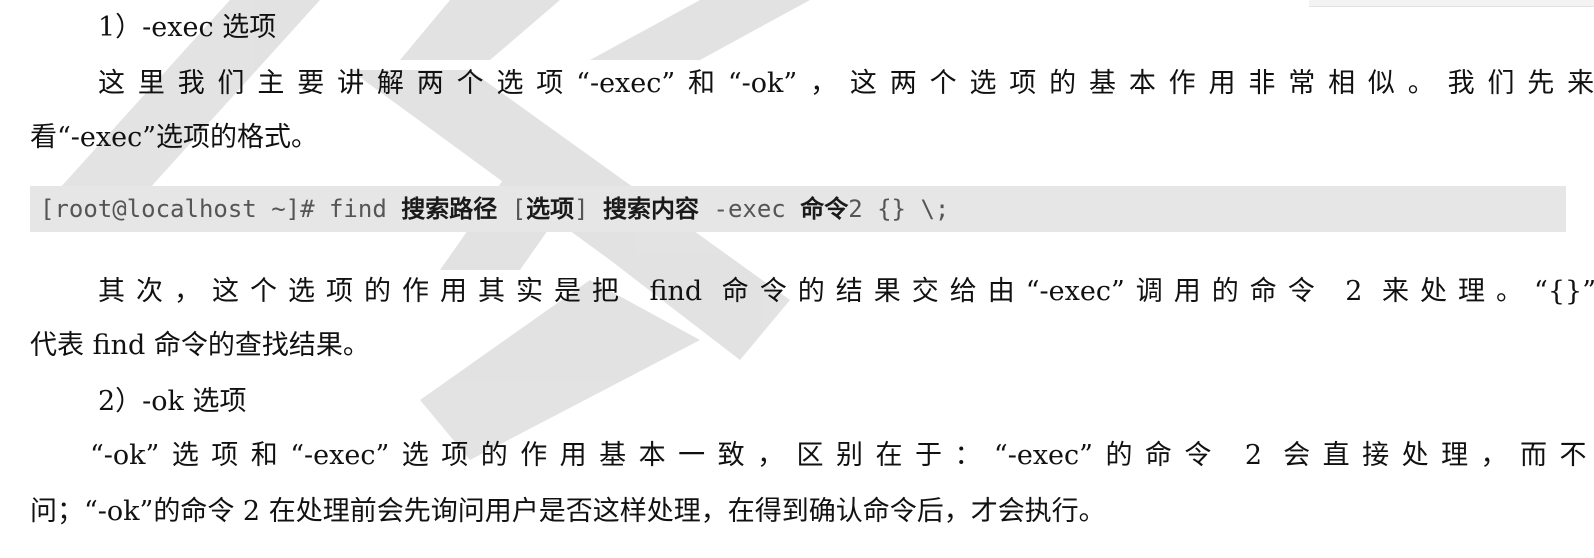 The width and height of the screenshot is (1594, 558). What do you see at coordinates (221, 209) in the screenshot?
I see `code-prompt: [root@localhost ~]# find` at bounding box center [221, 209].